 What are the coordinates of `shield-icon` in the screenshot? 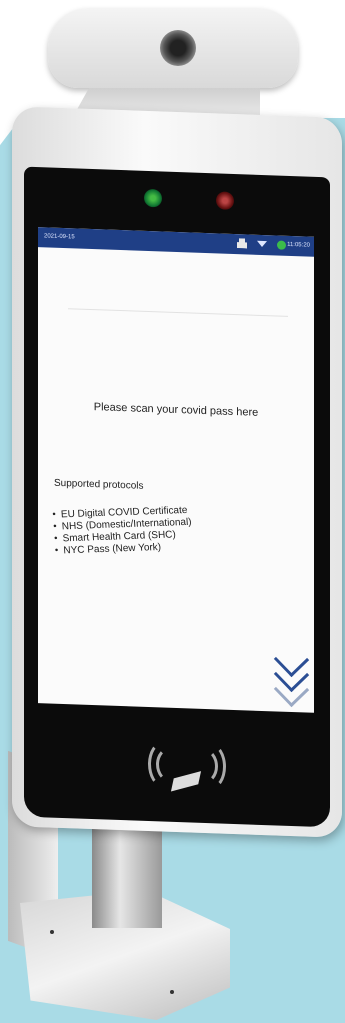 It's located at (281, 244).